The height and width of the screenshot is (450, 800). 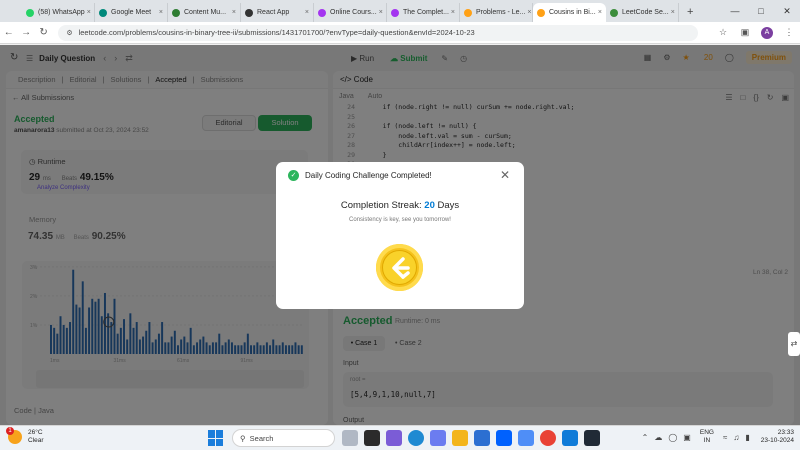 I want to click on reload-icon: ↻, so click(x=43, y=32).